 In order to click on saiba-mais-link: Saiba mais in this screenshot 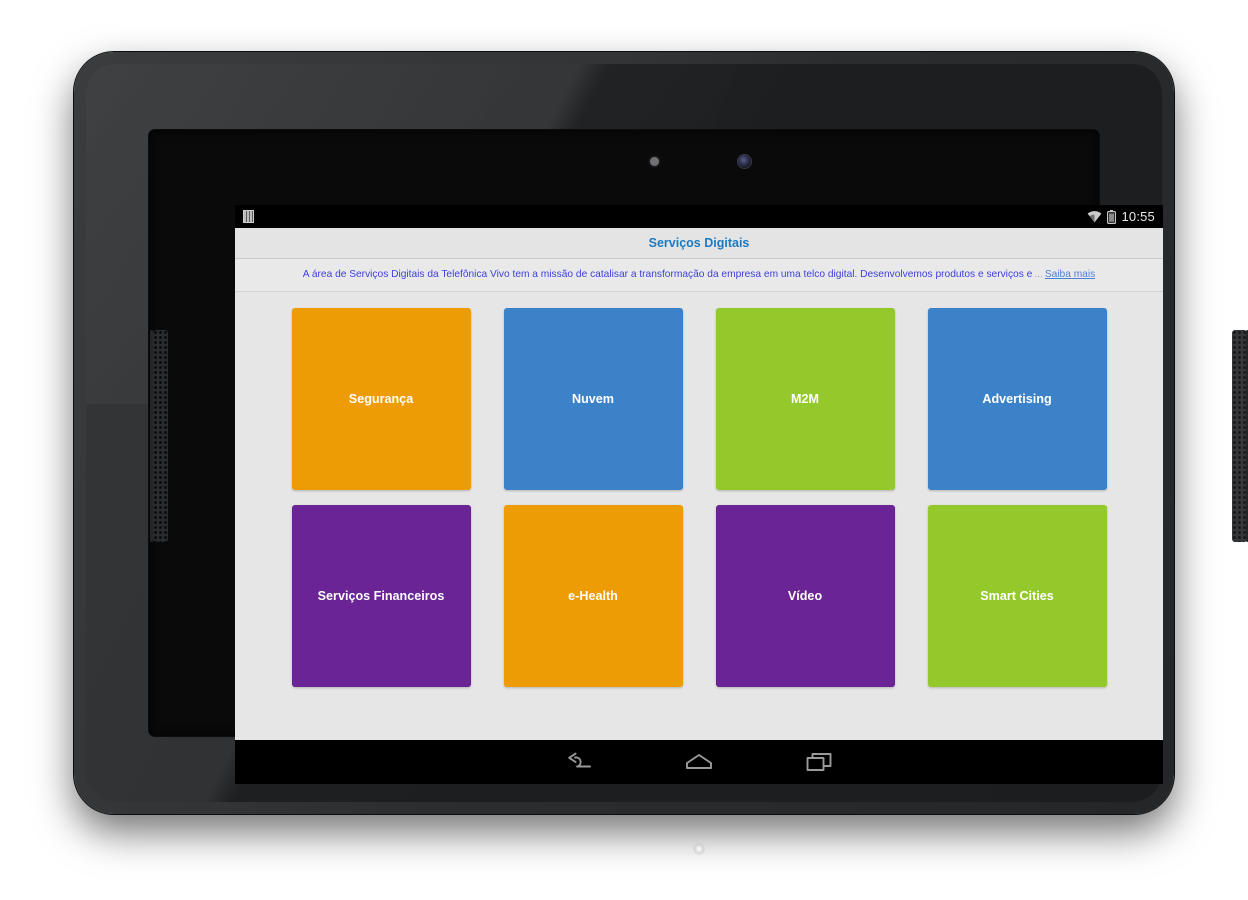, I will do `click(1070, 274)`.